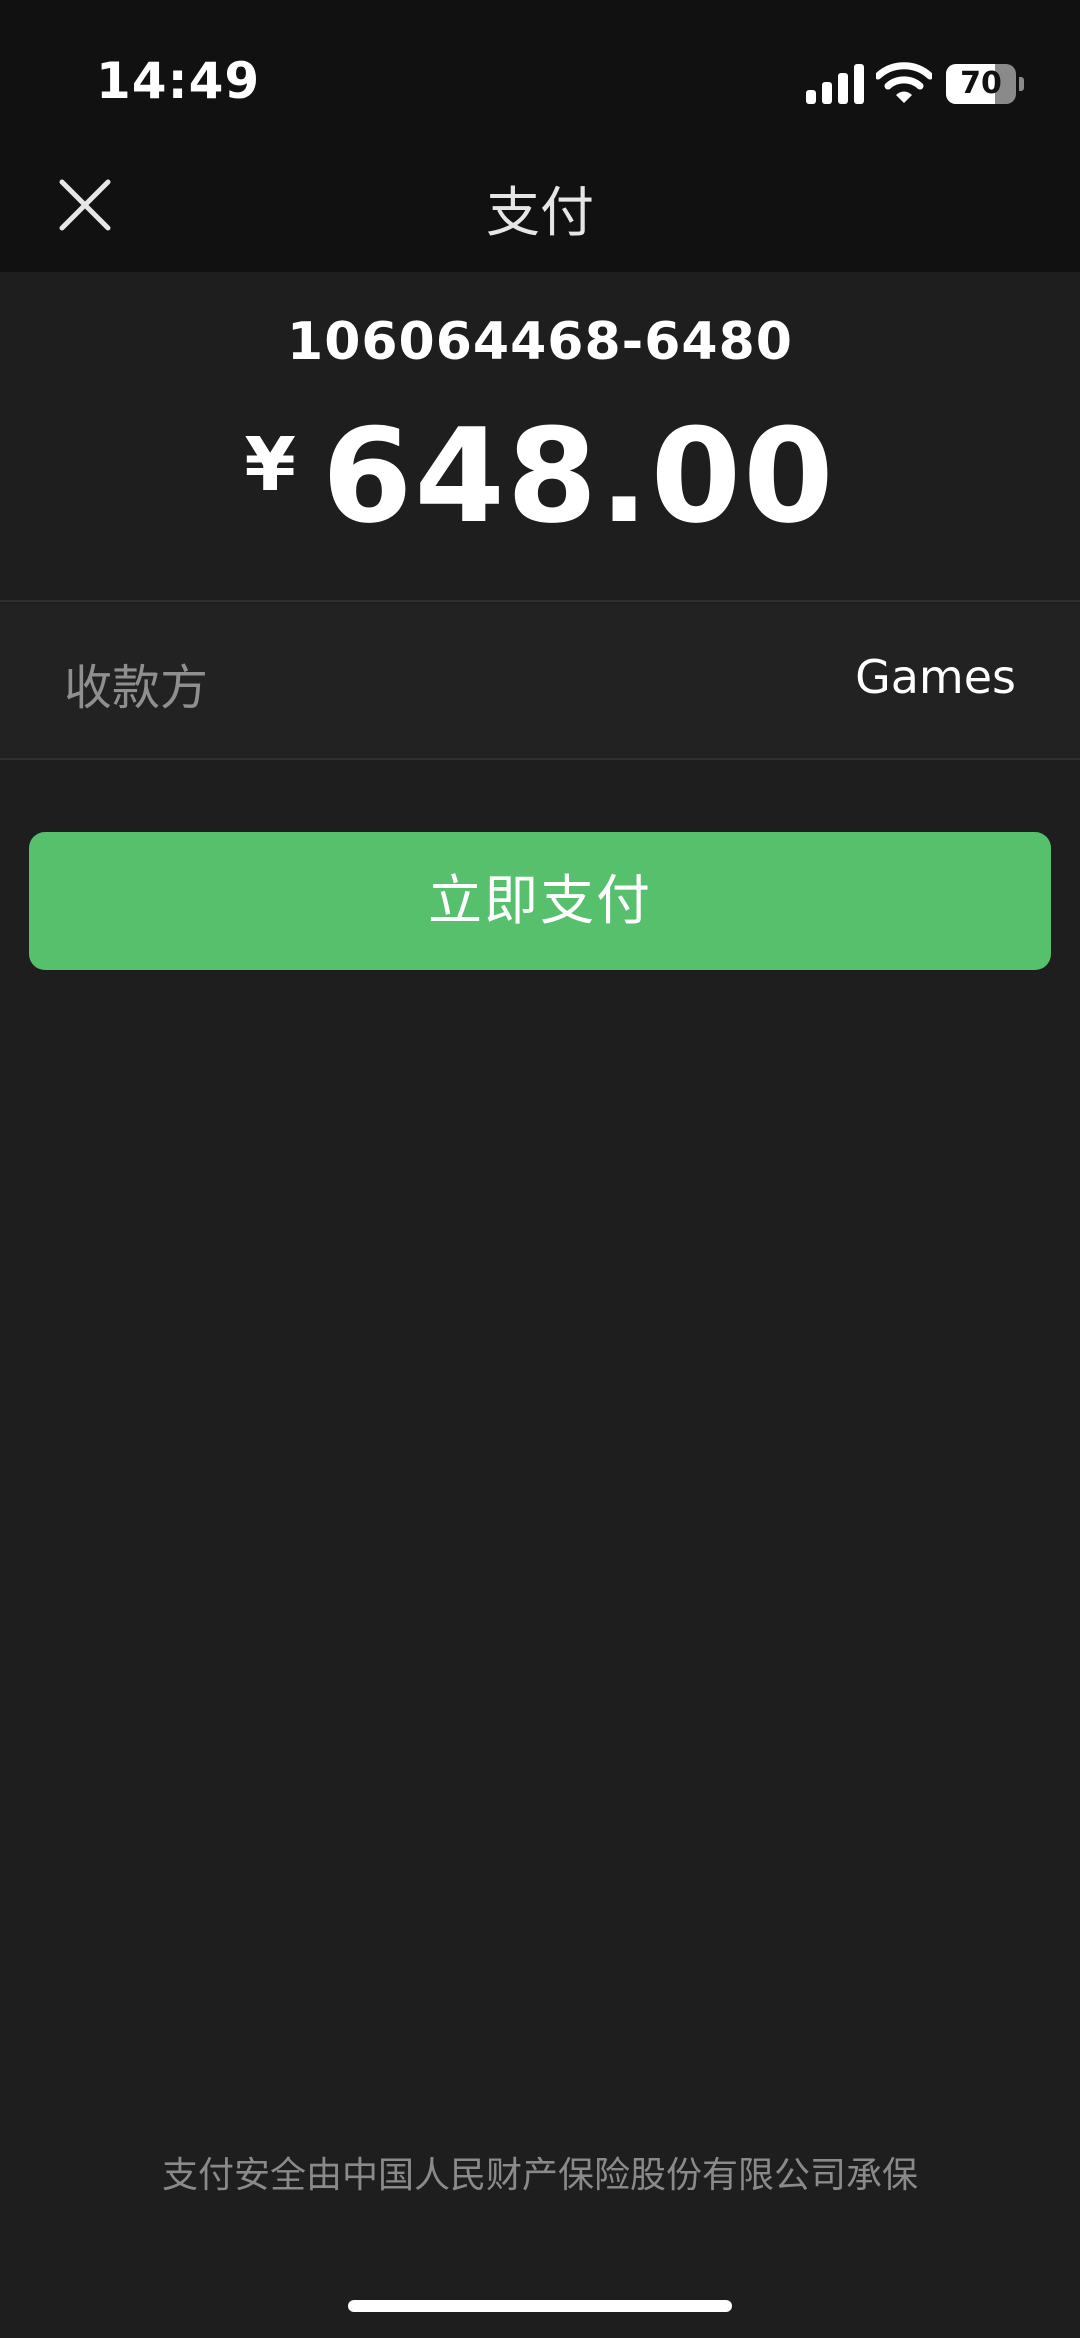  I want to click on signal-icon, so click(835, 84).